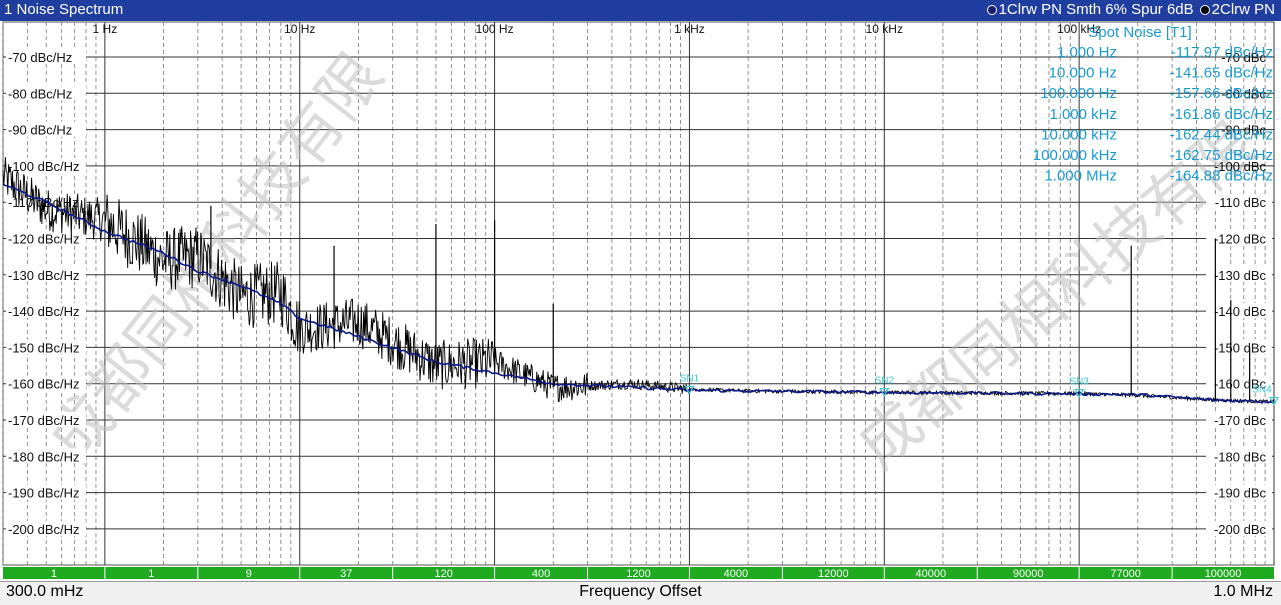 This screenshot has width=1281, height=605. Describe the element at coordinates (1079, 134) in the screenshot. I see `spot-noise-frequency: 10.000 kHz` at that location.